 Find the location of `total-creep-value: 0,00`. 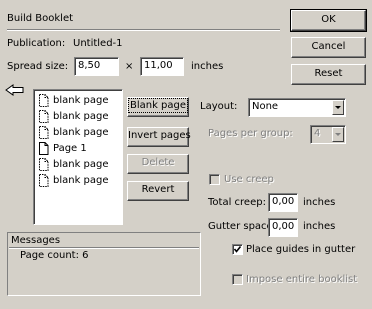

total-creep-value: 0,00 is located at coordinates (283, 201).